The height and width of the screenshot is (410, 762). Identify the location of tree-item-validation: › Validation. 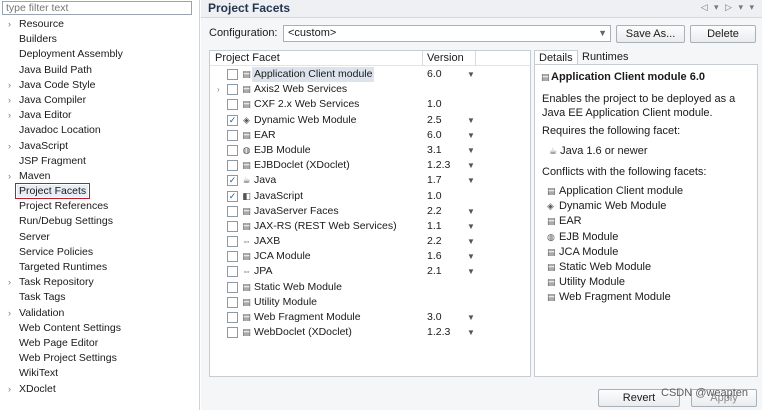
(99, 313).